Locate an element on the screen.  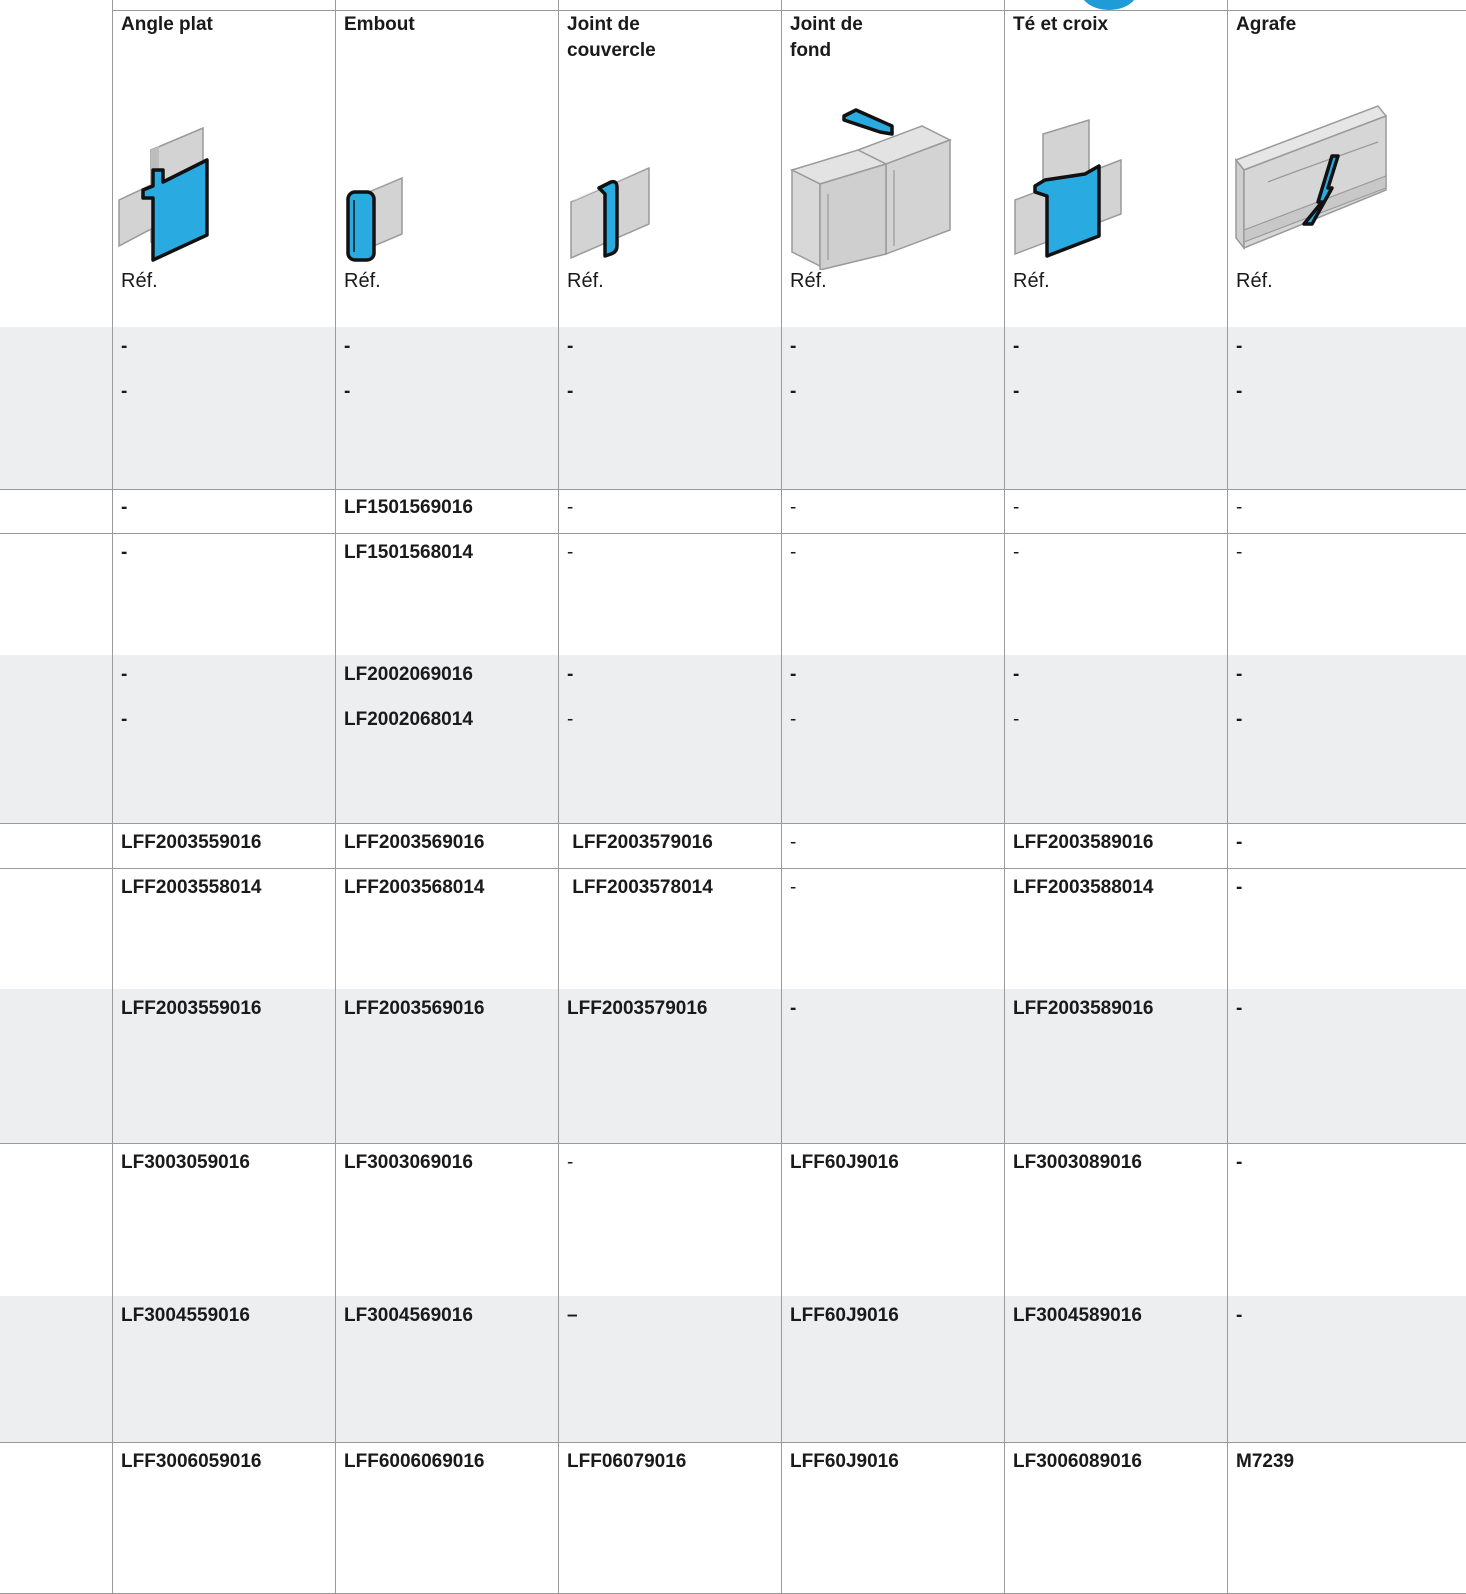
table-cell: LFF2003559016 is located at coordinates (224, 845).